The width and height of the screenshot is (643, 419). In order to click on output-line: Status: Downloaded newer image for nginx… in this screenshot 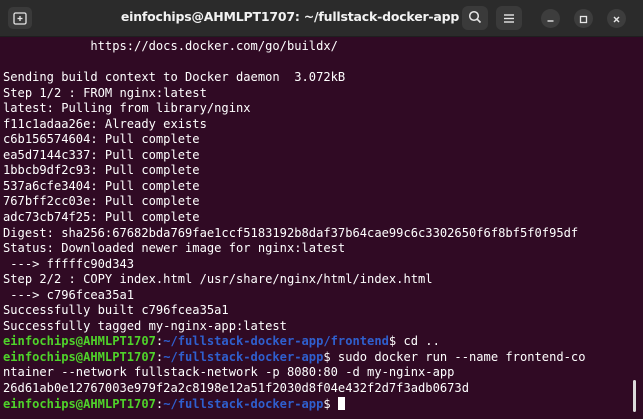, I will do `click(174, 248)`.